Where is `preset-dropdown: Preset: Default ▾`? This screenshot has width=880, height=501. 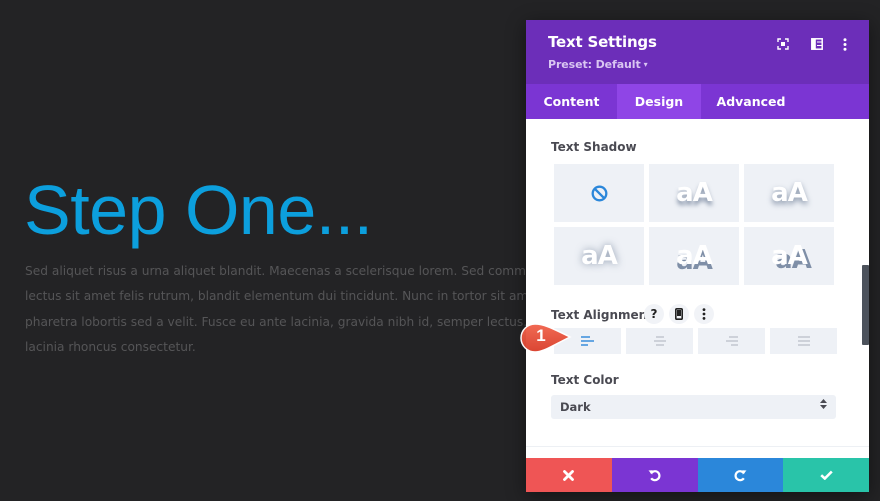
preset-dropdown: Preset: Default ▾ is located at coordinates (598, 64).